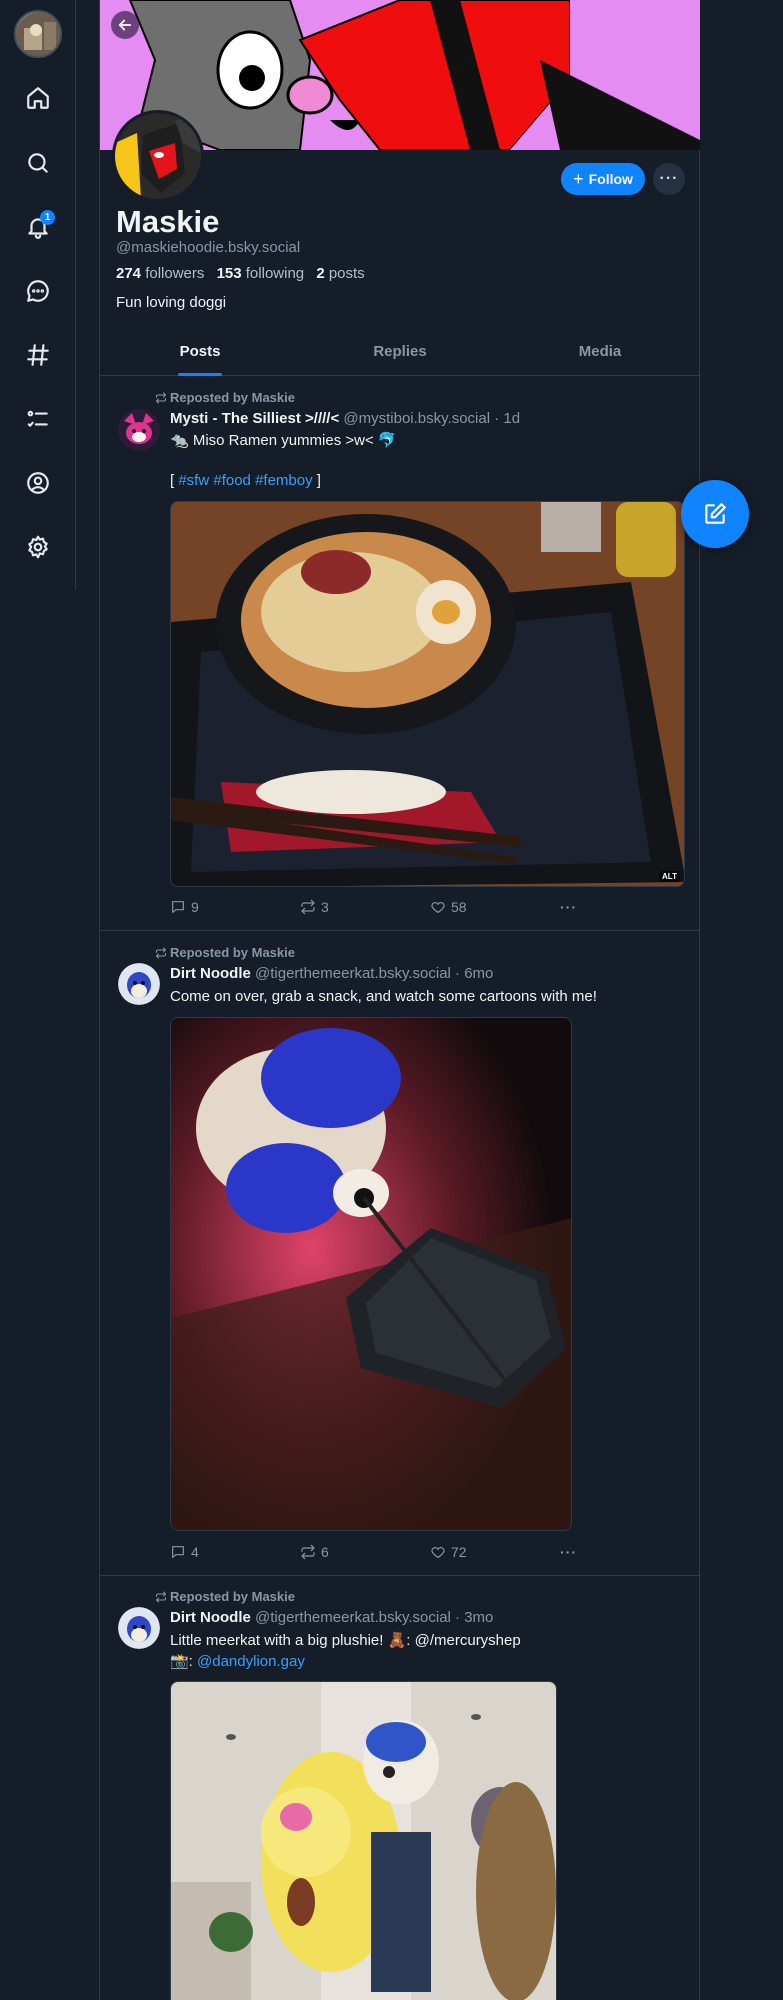  Describe the element at coordinates (459, 1552) in the screenshot. I see `like-count: 72` at that location.